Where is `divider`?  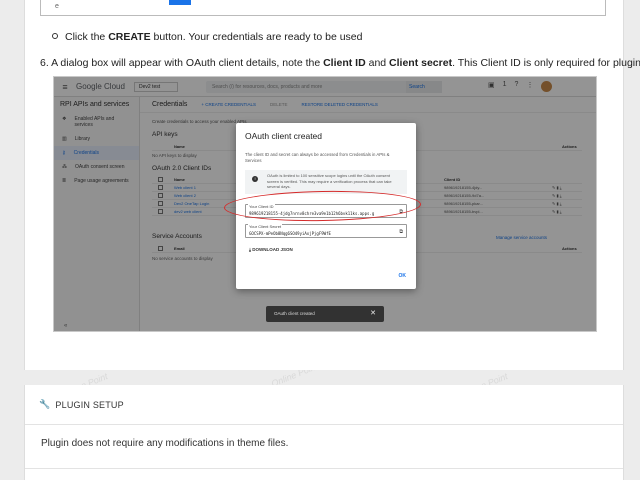
divider is located at coordinates (324, 468).